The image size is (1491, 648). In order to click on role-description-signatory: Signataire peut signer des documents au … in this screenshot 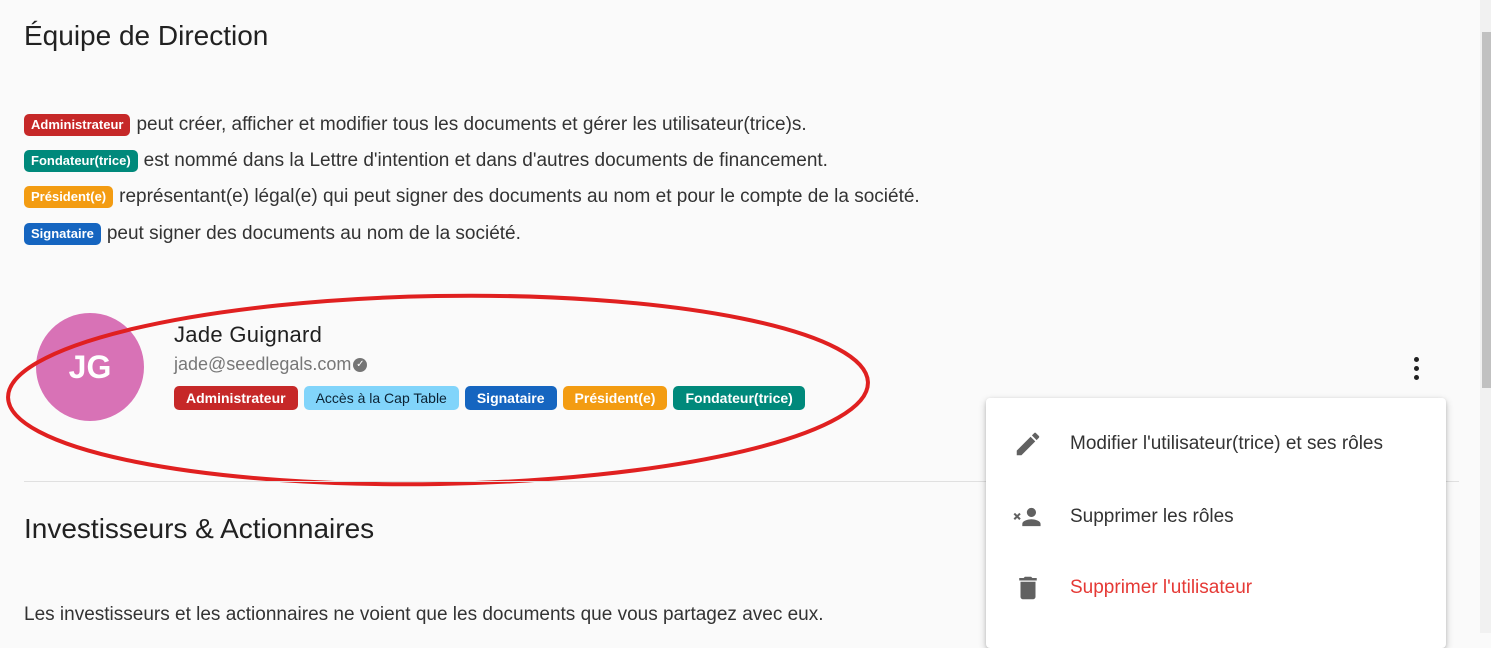, I will do `click(272, 234)`.